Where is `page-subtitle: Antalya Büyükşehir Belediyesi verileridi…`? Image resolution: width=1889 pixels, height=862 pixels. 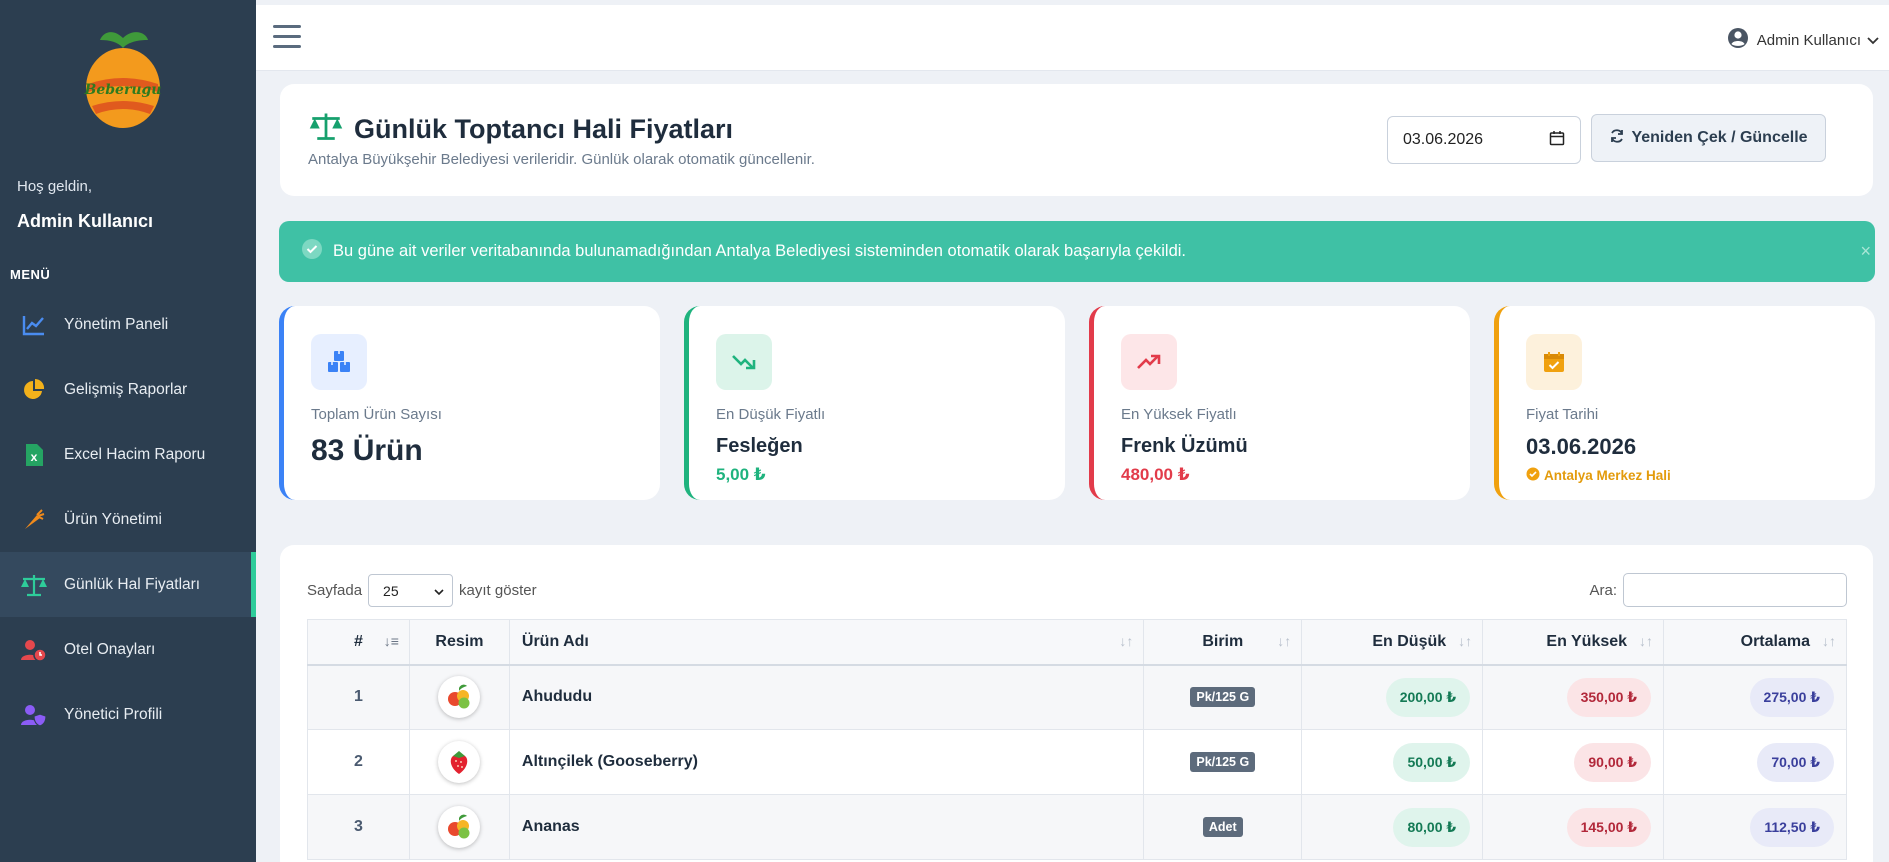
page-subtitle: Antalya Büyükşehir Belediyesi verileridi… is located at coordinates (561, 159).